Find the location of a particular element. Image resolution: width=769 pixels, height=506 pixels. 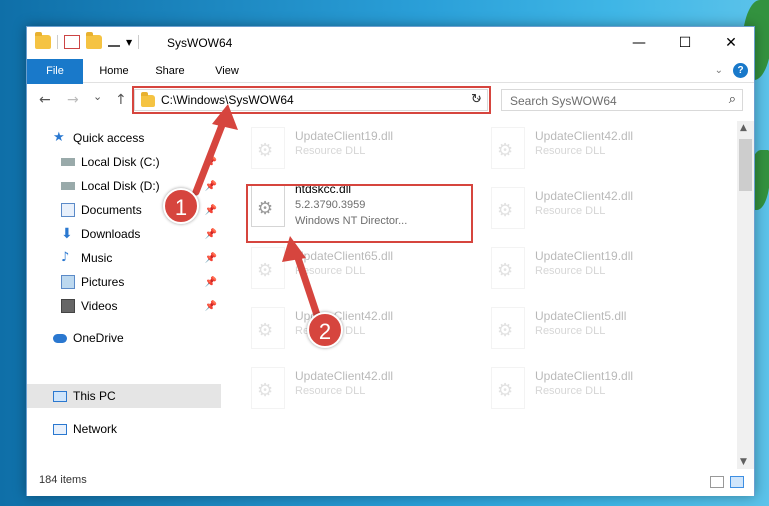

videos-icon is located at coordinates (68, 306).